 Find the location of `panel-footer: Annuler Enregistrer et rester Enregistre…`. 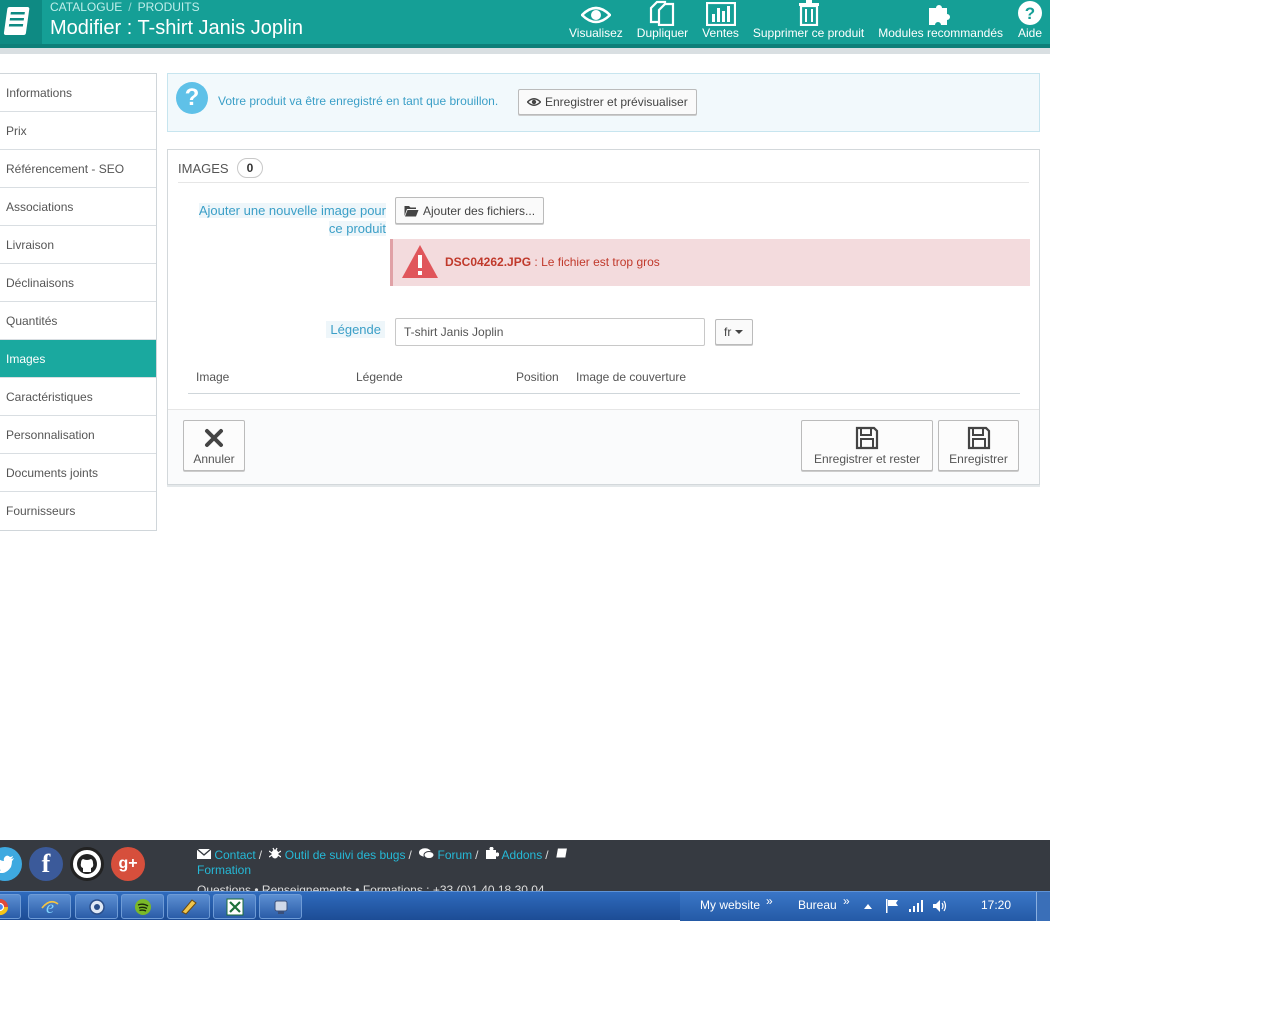

panel-footer: Annuler Enregistrer et rester Enregistre… is located at coordinates (603, 446).